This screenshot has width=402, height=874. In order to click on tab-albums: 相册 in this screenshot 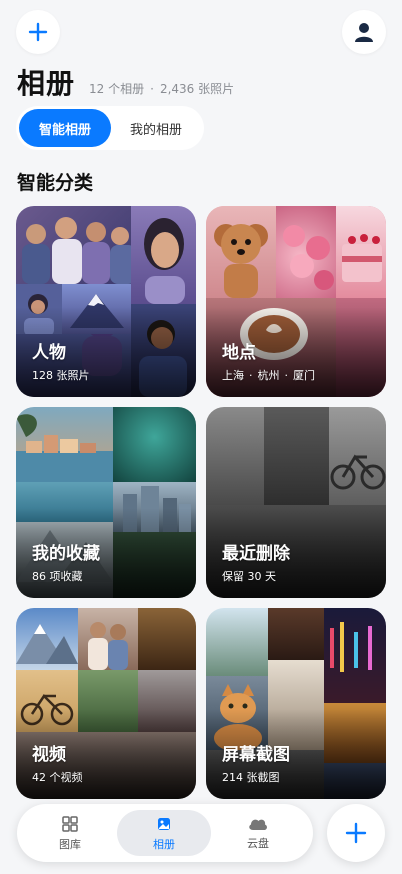, I will do `click(164, 833)`.